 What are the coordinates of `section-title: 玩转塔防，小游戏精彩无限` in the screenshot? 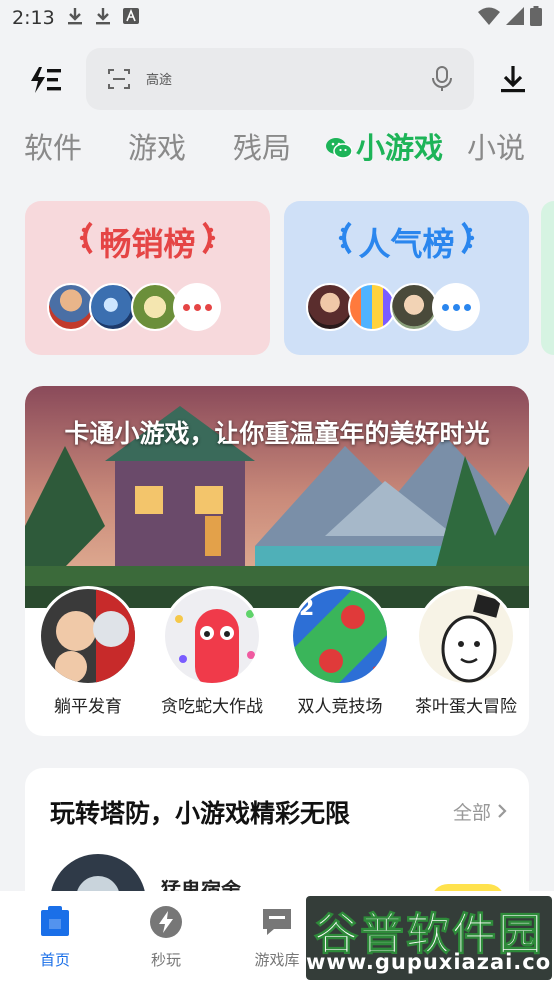 It's located at (200, 813).